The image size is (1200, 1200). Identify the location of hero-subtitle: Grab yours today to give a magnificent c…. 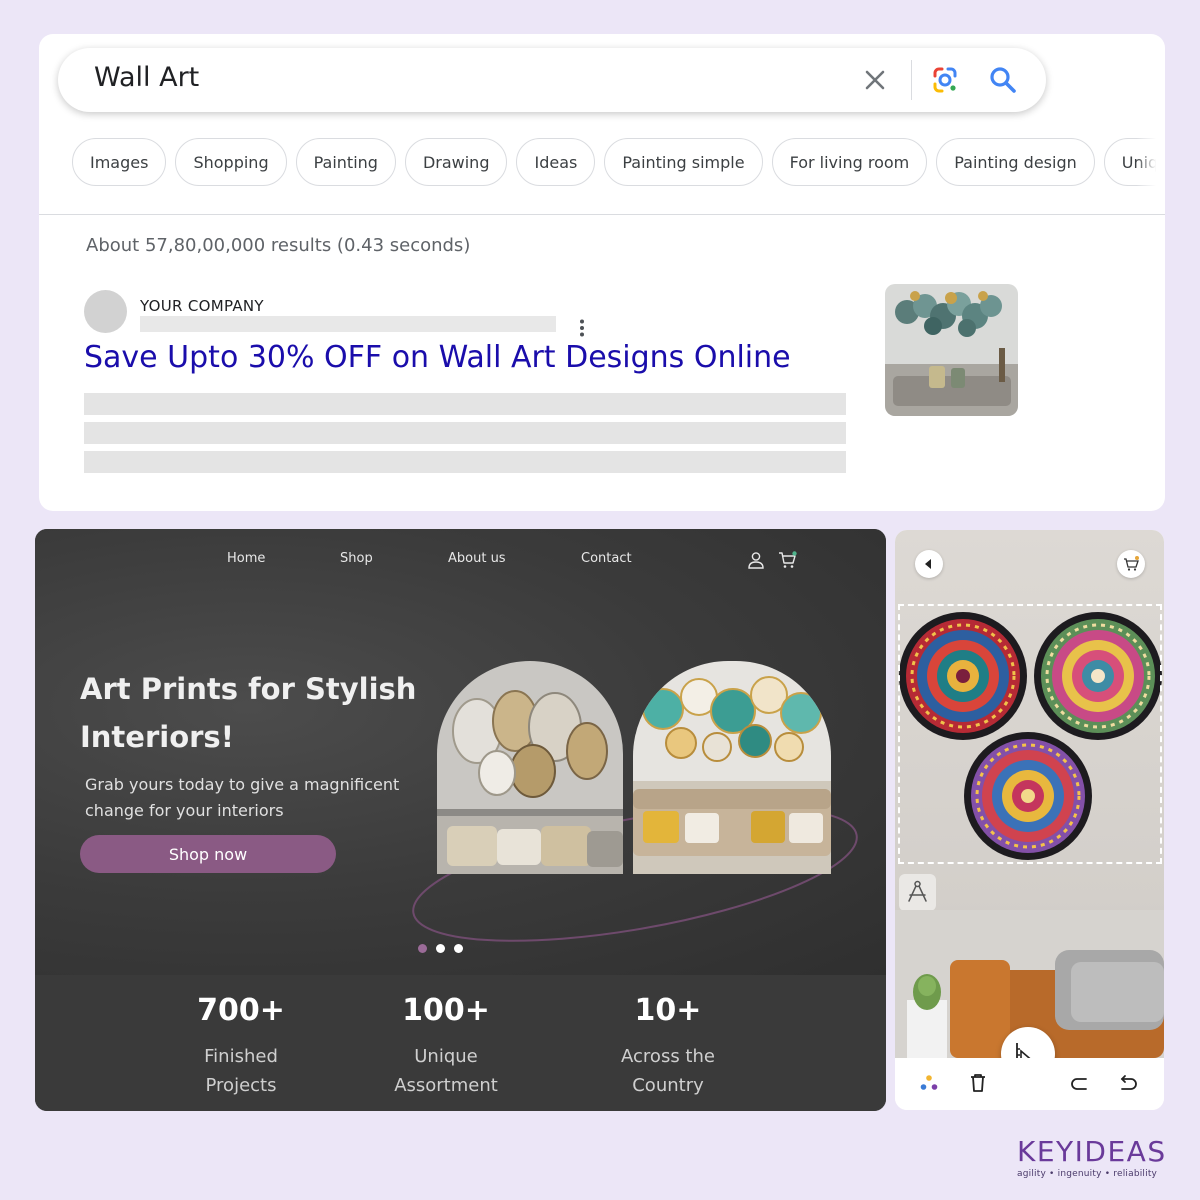
(242, 797).